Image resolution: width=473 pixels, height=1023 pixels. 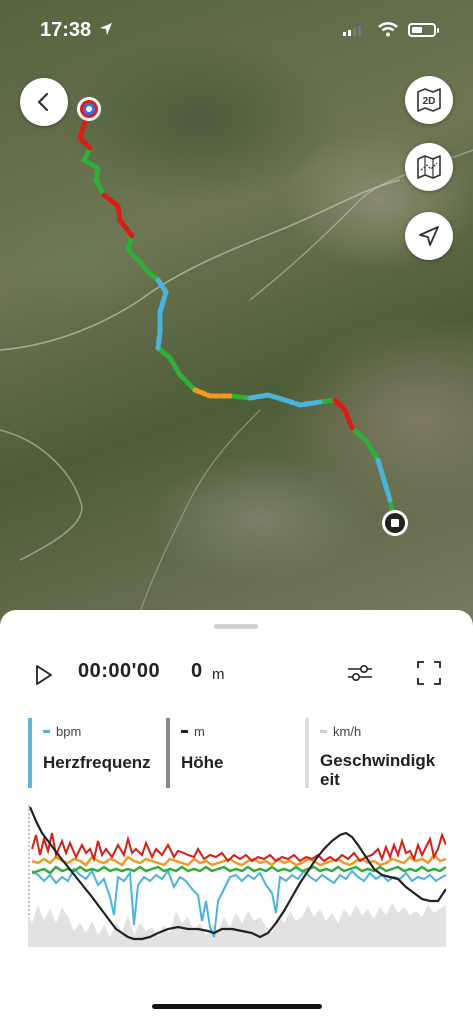 I want to click on status-time: 17:38, so click(x=66, y=30).